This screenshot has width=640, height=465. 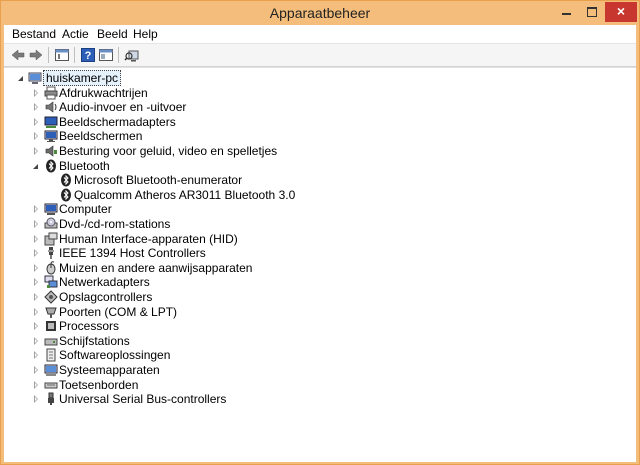 What do you see at coordinates (51, 268) in the screenshot?
I see `mouse-icon` at bounding box center [51, 268].